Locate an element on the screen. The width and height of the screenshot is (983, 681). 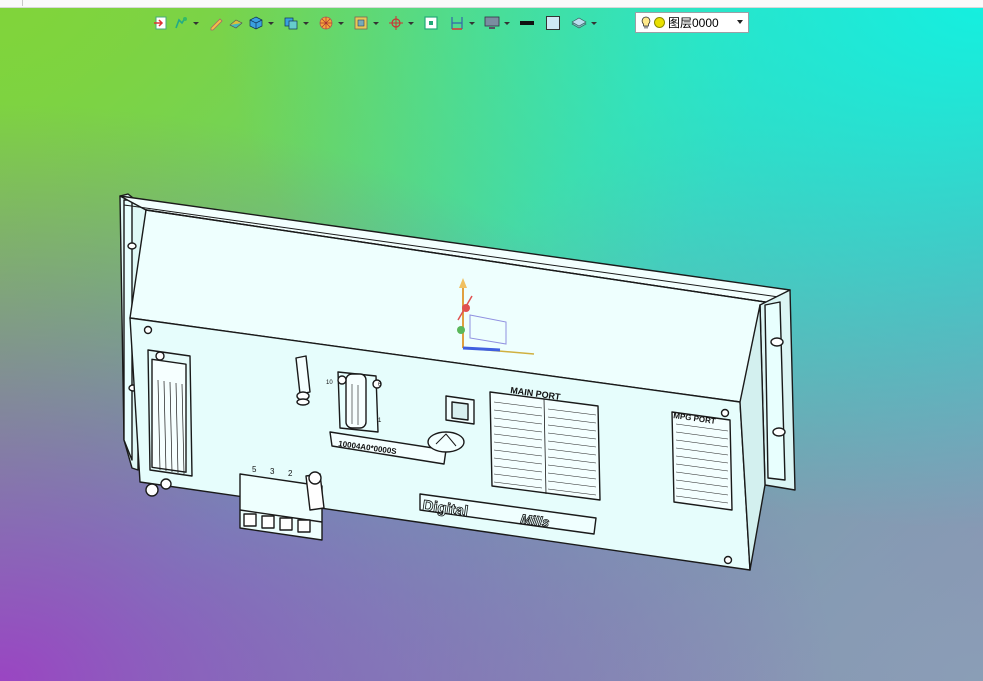
line-color-swatch-icon is located at coordinates (527, 23).